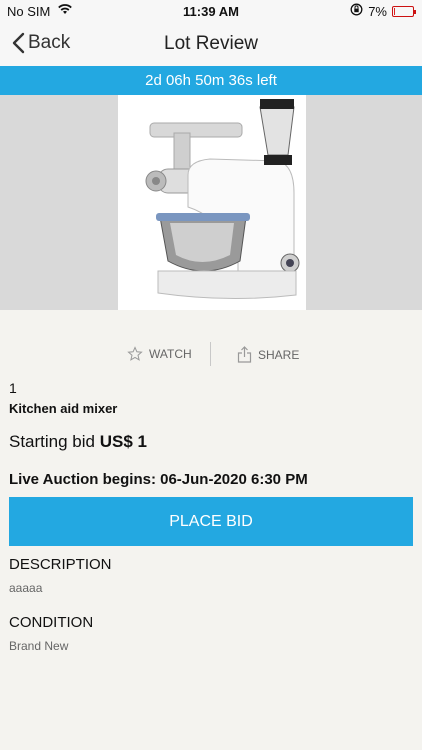 Image resolution: width=422 pixels, height=750 pixels. I want to click on share-button: SHARE, so click(268, 354).